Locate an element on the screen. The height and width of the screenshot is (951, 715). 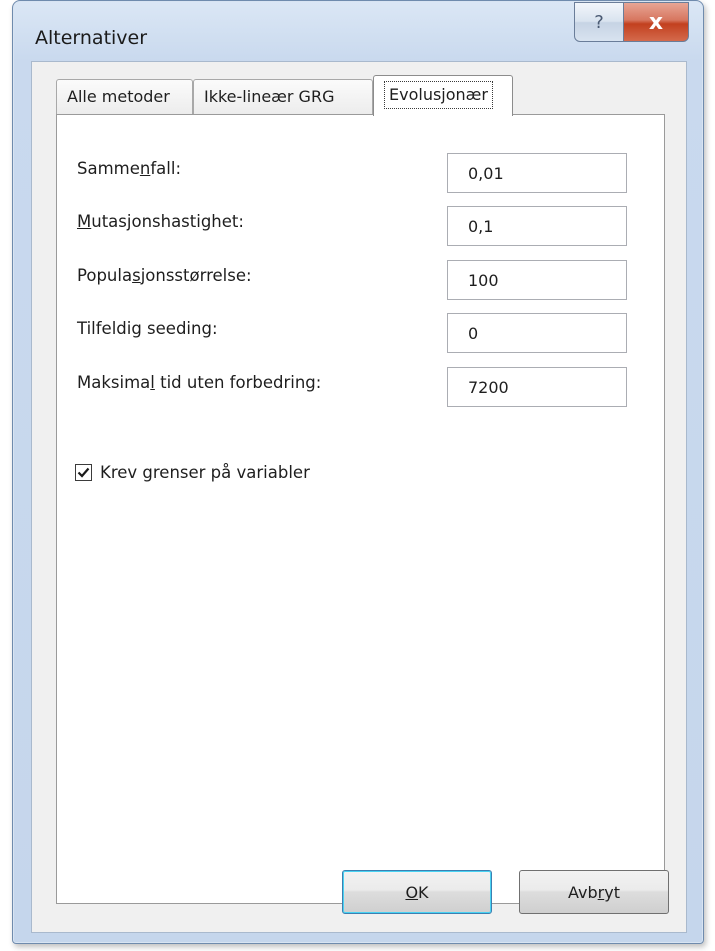
help-icon: ? is located at coordinates (599, 22).